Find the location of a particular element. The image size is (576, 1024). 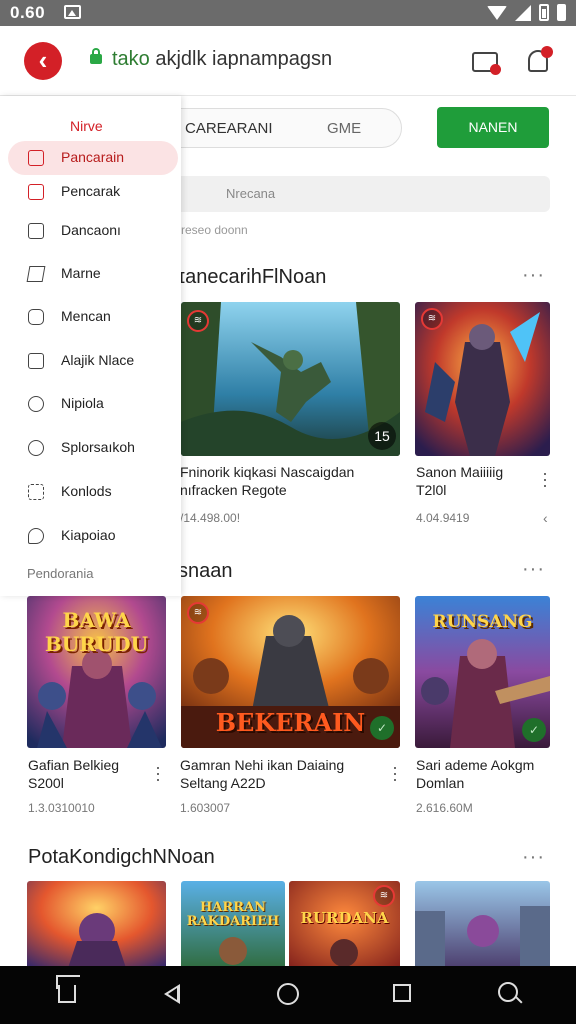

recents-icon is located at coordinates (402, 993).